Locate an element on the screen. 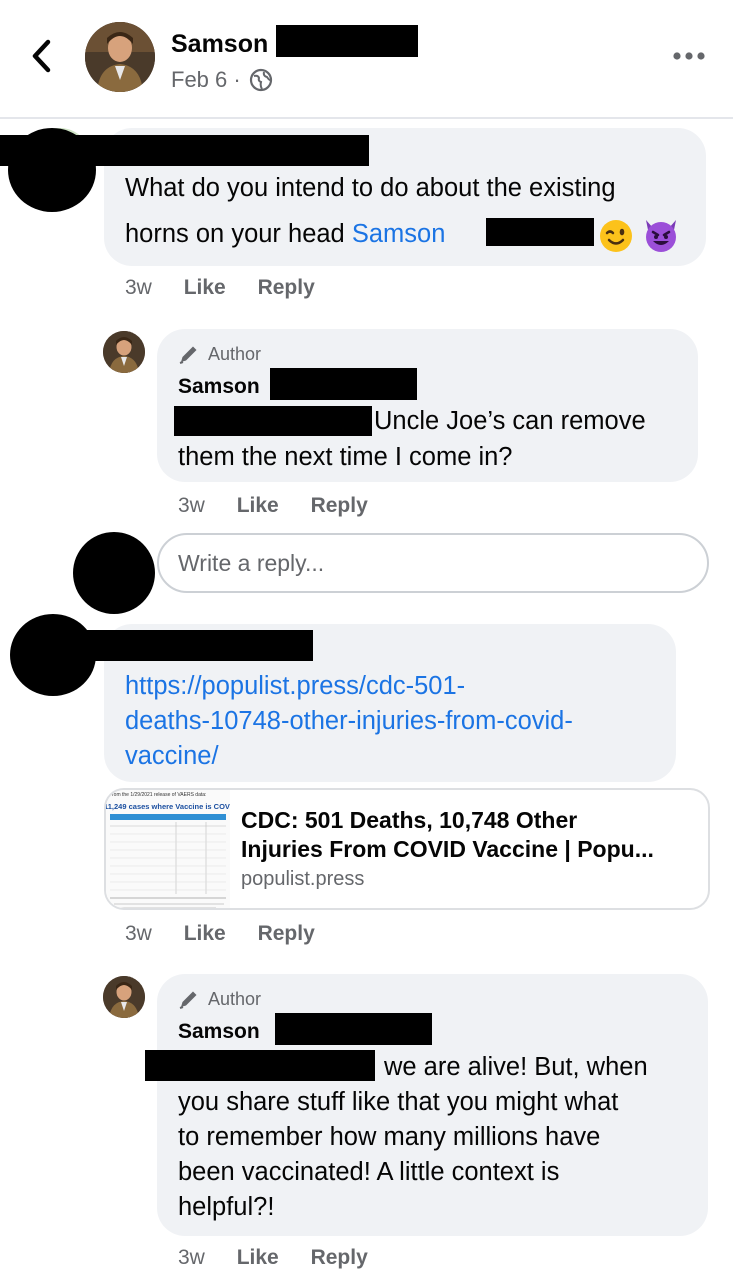 This screenshot has width=733, height=1280. smiling-devil-emoji-icon is located at coordinates (661, 236).